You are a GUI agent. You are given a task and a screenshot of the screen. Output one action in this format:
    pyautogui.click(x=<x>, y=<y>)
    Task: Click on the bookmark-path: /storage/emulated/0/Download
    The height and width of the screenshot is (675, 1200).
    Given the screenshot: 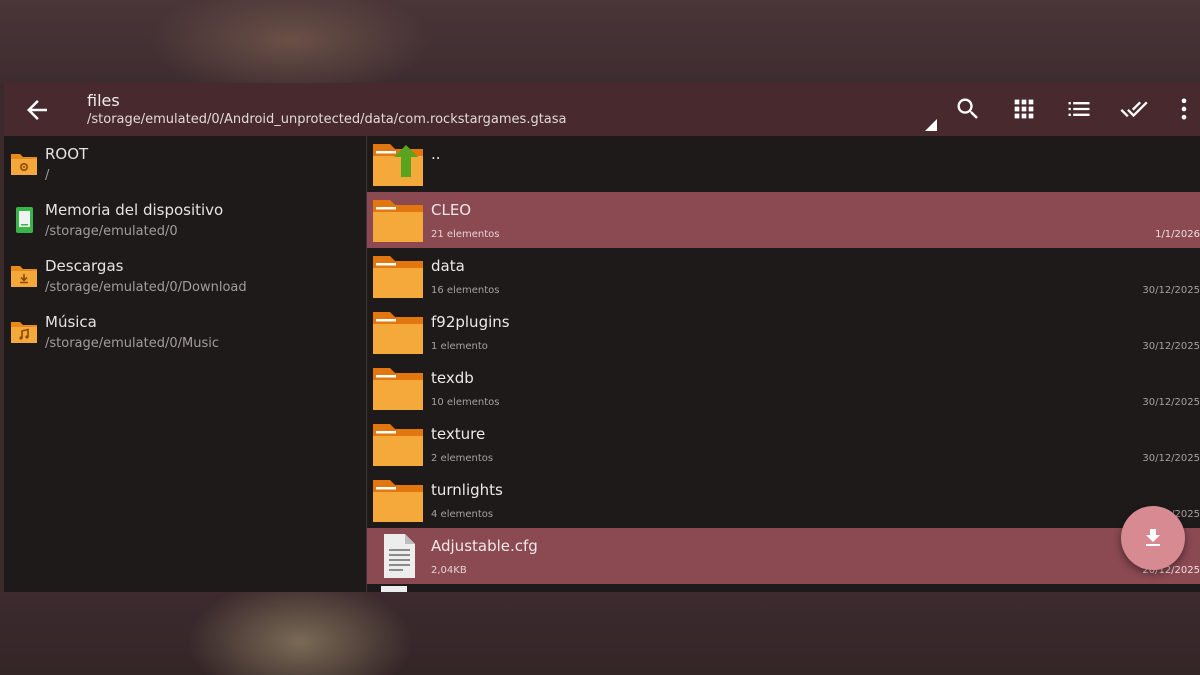 What is the action you would take?
    pyautogui.click(x=146, y=287)
    